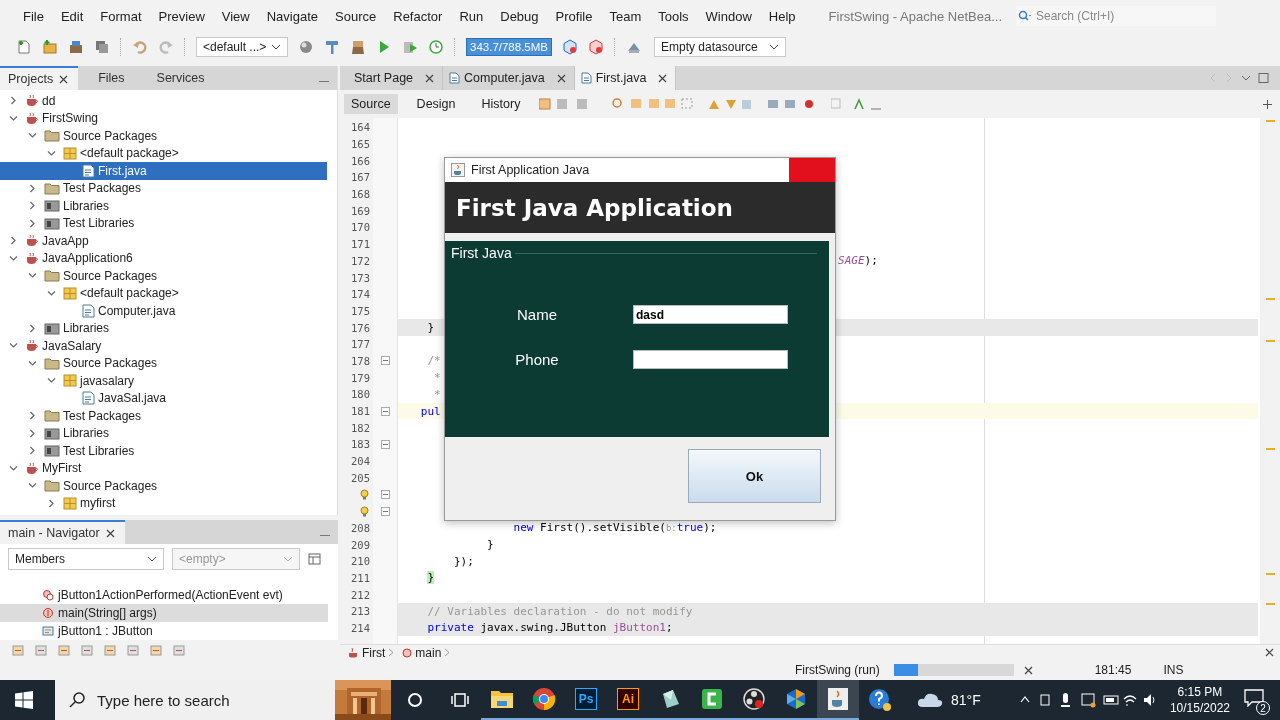 The image size is (1280, 720). What do you see at coordinates (358, 47) in the screenshot?
I see `broom-icon` at bounding box center [358, 47].